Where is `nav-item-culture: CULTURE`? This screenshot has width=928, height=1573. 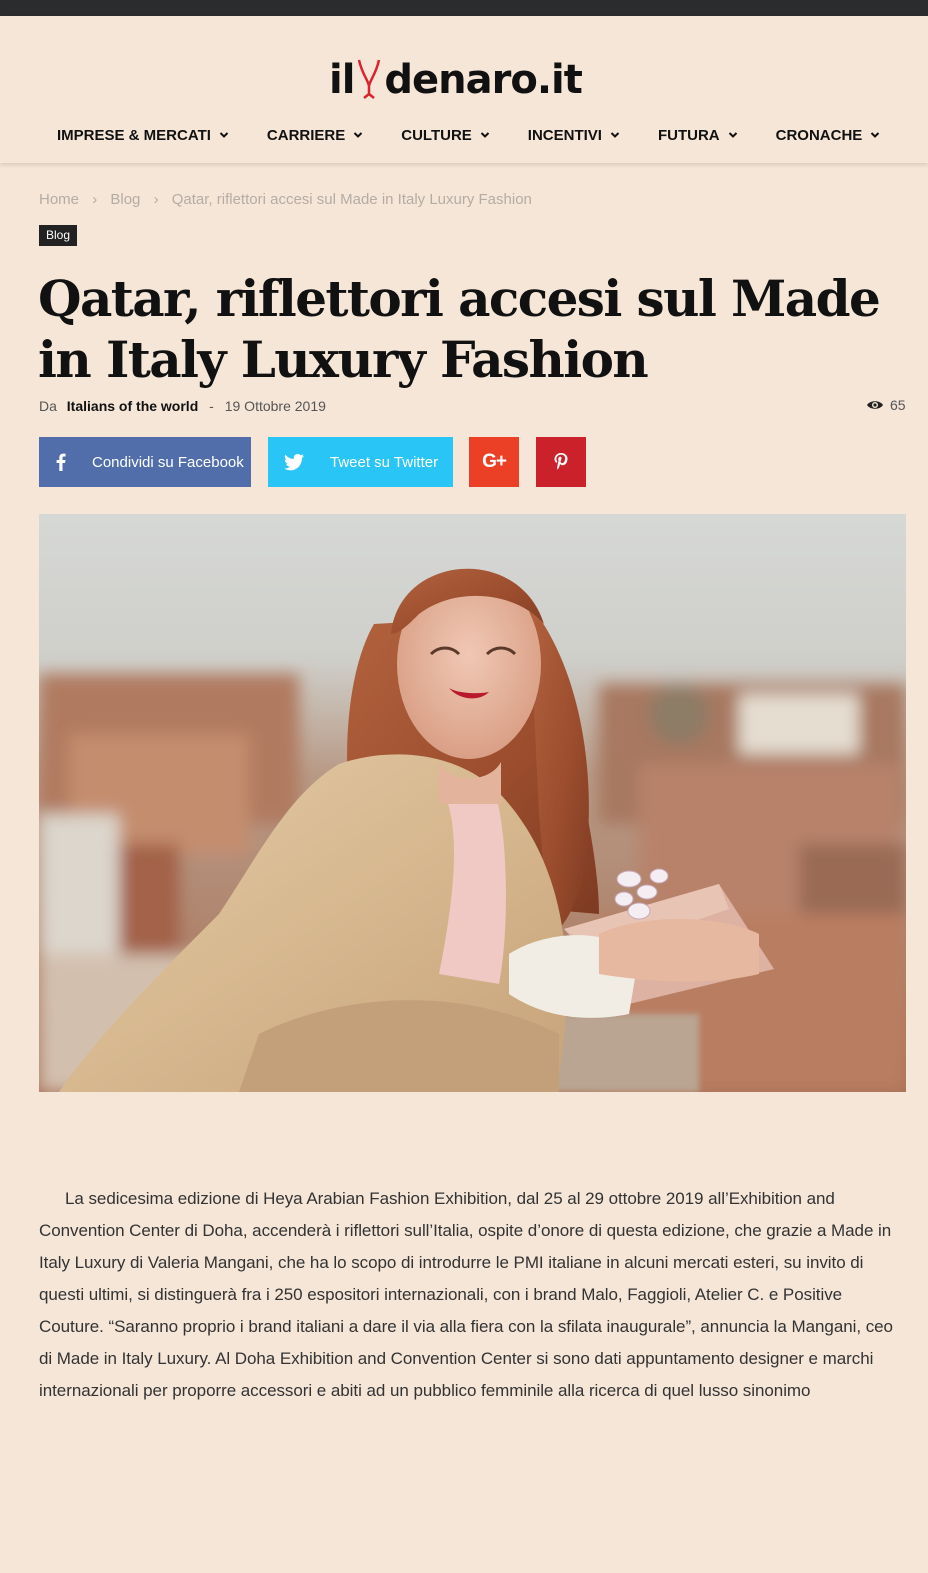
nav-item-culture: CULTURE is located at coordinates (445, 135).